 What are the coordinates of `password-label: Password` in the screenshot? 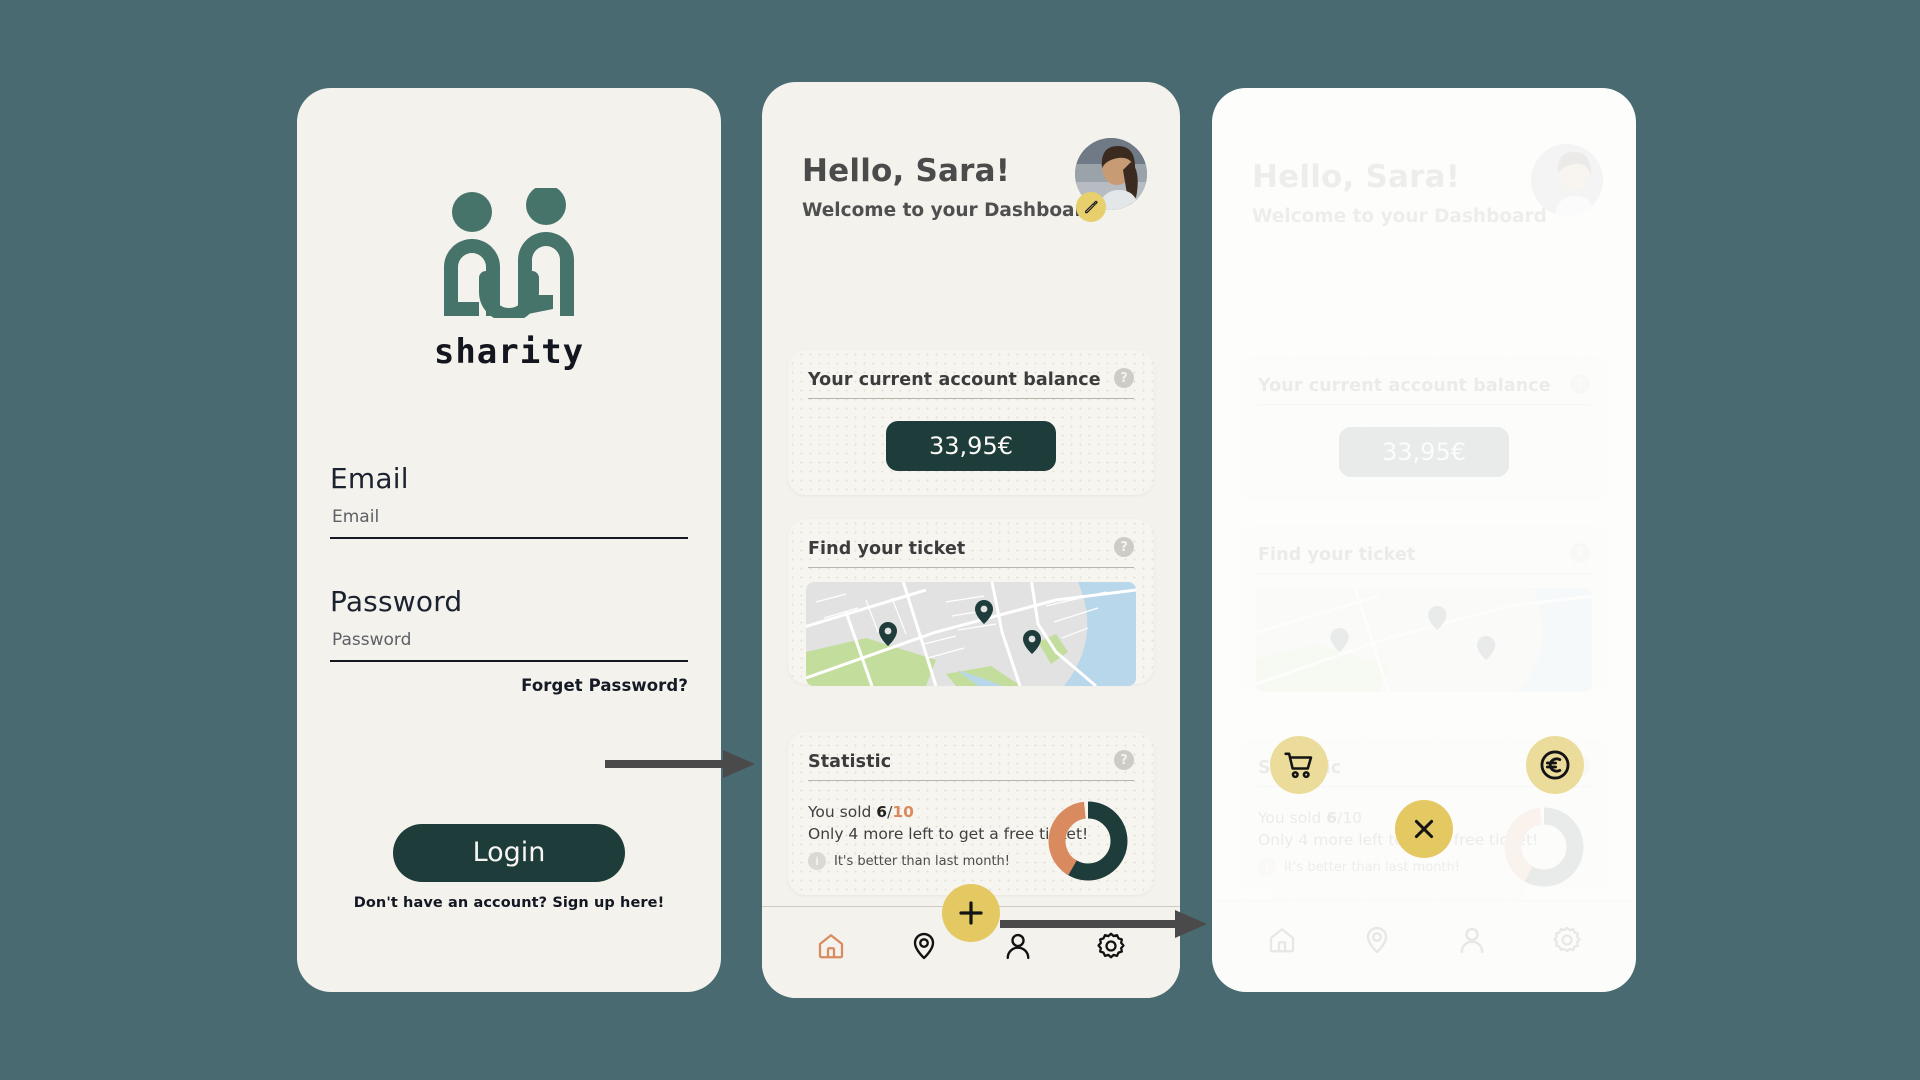 It's located at (396, 601).